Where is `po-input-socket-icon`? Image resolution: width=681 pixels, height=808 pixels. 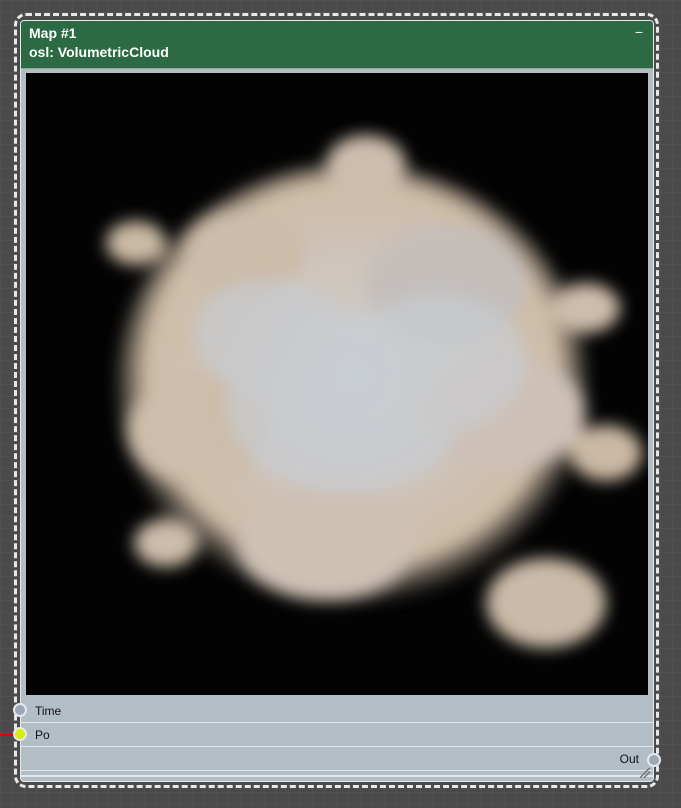 po-input-socket-icon is located at coordinates (20, 734).